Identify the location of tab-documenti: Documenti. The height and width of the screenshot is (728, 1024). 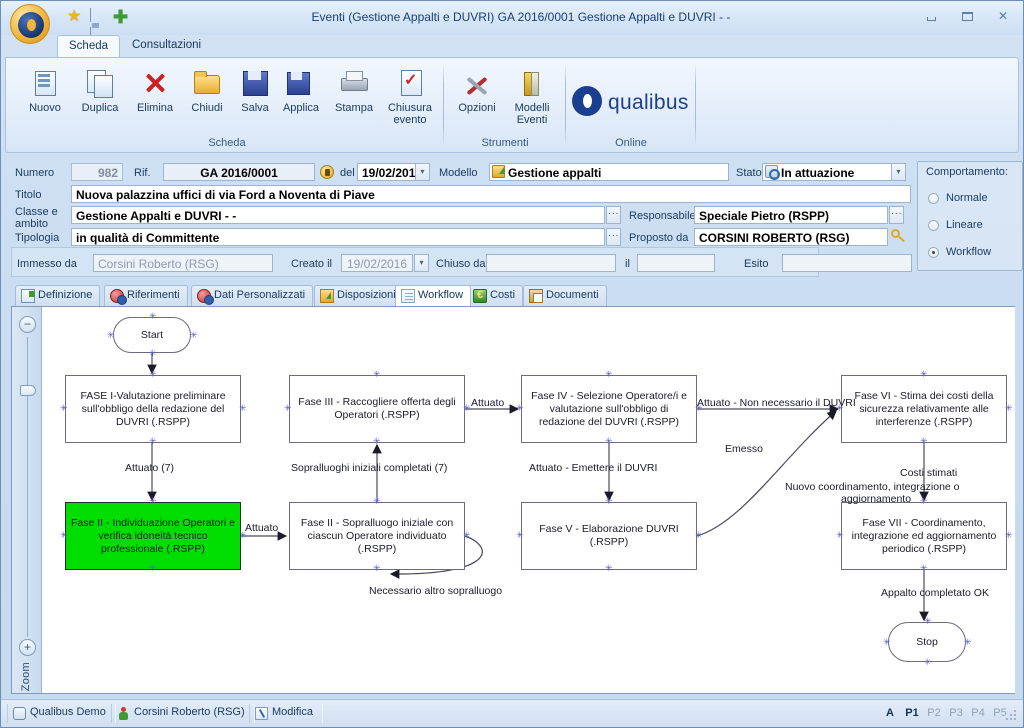
(565, 295).